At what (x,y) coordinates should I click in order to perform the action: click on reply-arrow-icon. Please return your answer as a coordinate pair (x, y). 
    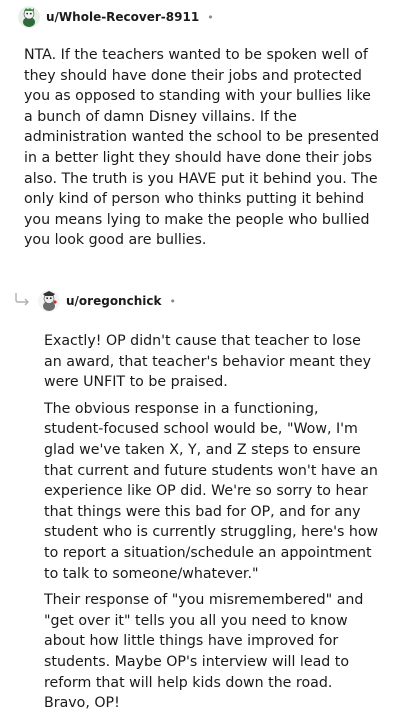
    Looking at the image, I should click on (22, 299).